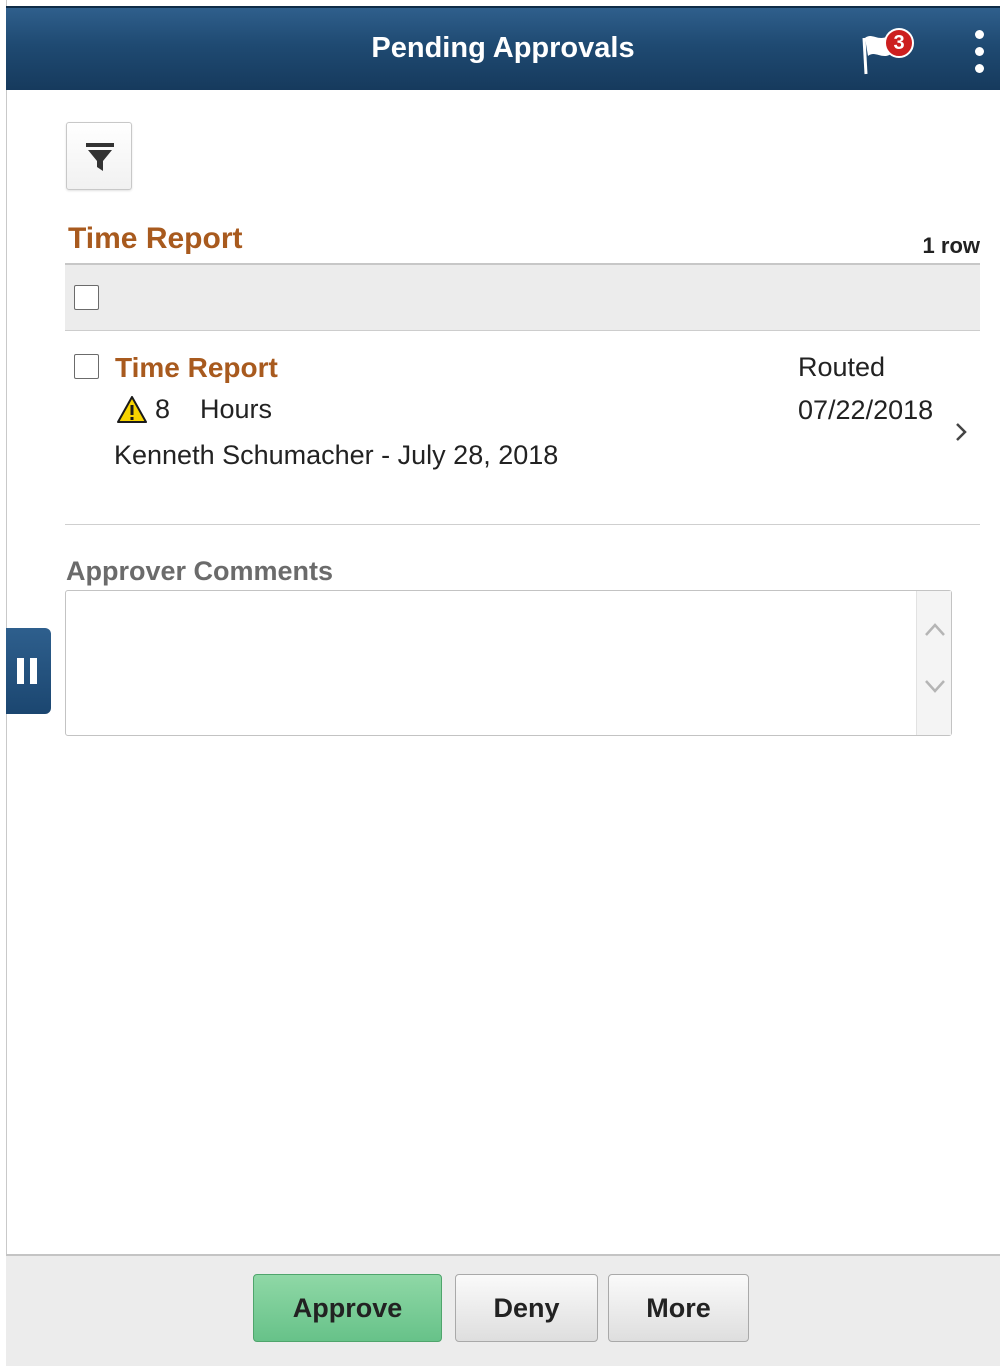 The image size is (1000, 1366). What do you see at coordinates (155, 238) in the screenshot?
I see `section-title: Time Report` at bounding box center [155, 238].